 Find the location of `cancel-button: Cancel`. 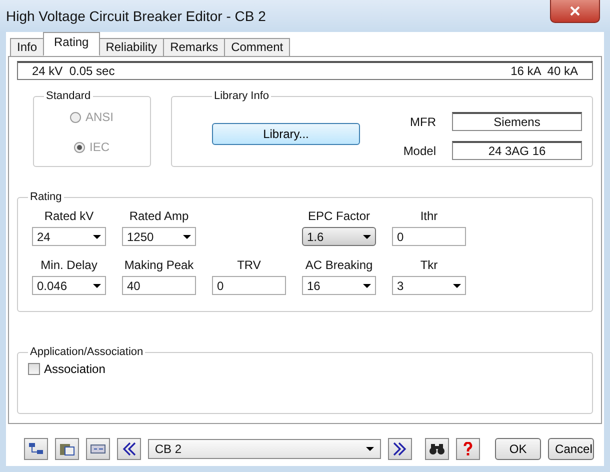

cancel-button: Cancel is located at coordinates (571, 449).